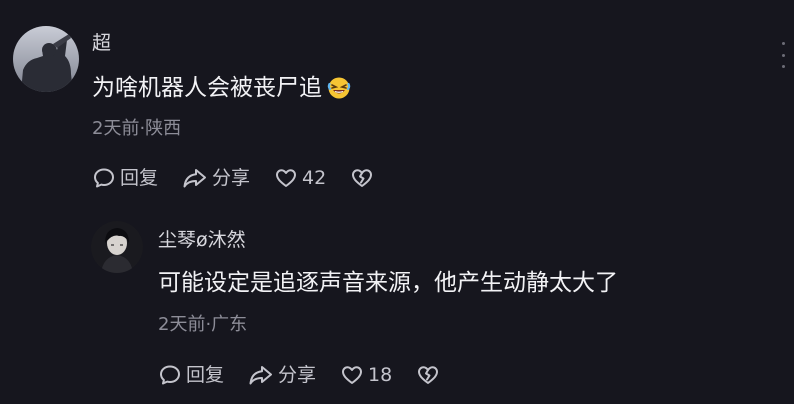  I want to click on reply-dislike-button, so click(430, 375).